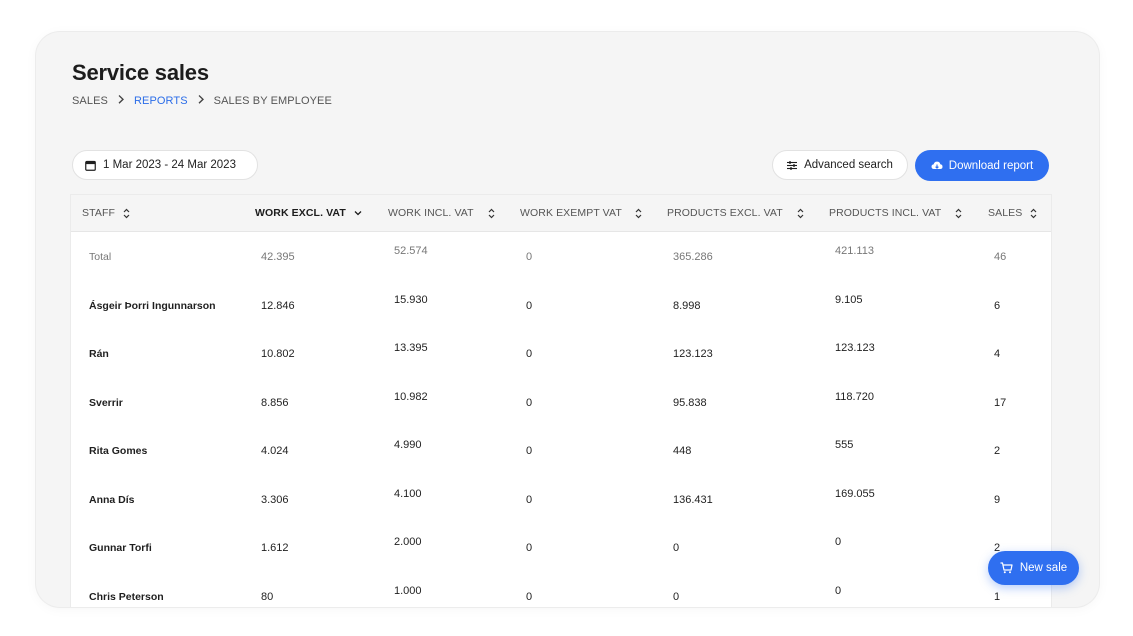  Describe the element at coordinates (441, 213) in the screenshot. I see `column-header-work-incl-vat: WORK INCL. VAT` at that location.